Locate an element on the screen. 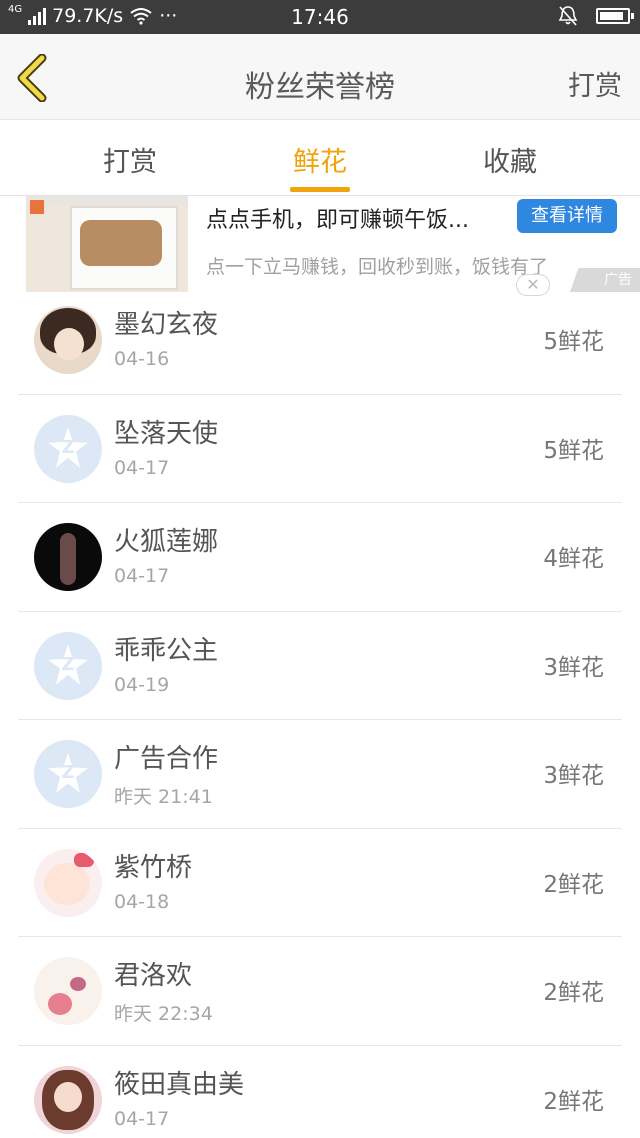 The image size is (640, 1138). status-right is located at coordinates (596, 16).